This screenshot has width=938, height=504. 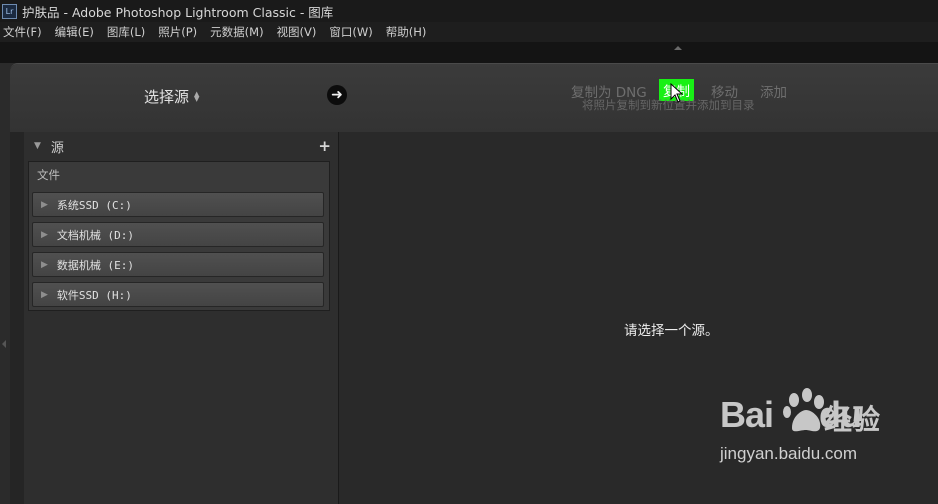 What do you see at coordinates (177, 32) in the screenshot?
I see `menu-photo: 照片(P)` at bounding box center [177, 32].